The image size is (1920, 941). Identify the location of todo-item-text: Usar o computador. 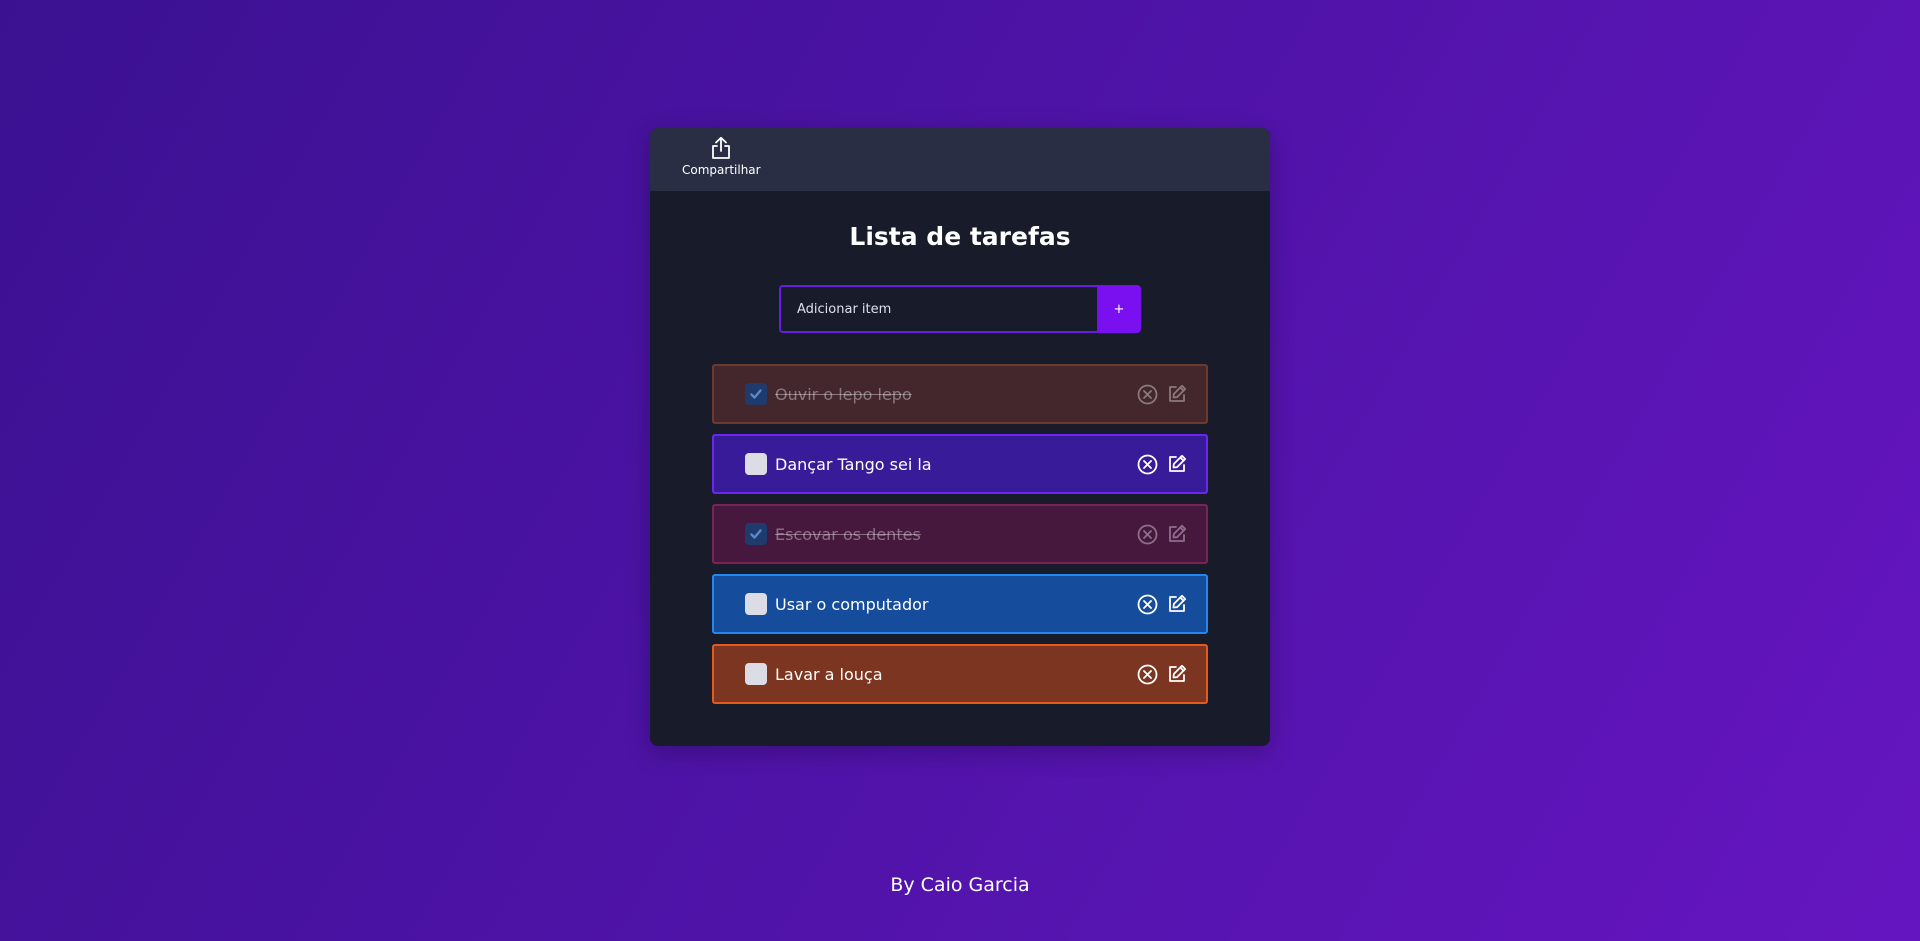
(852, 604).